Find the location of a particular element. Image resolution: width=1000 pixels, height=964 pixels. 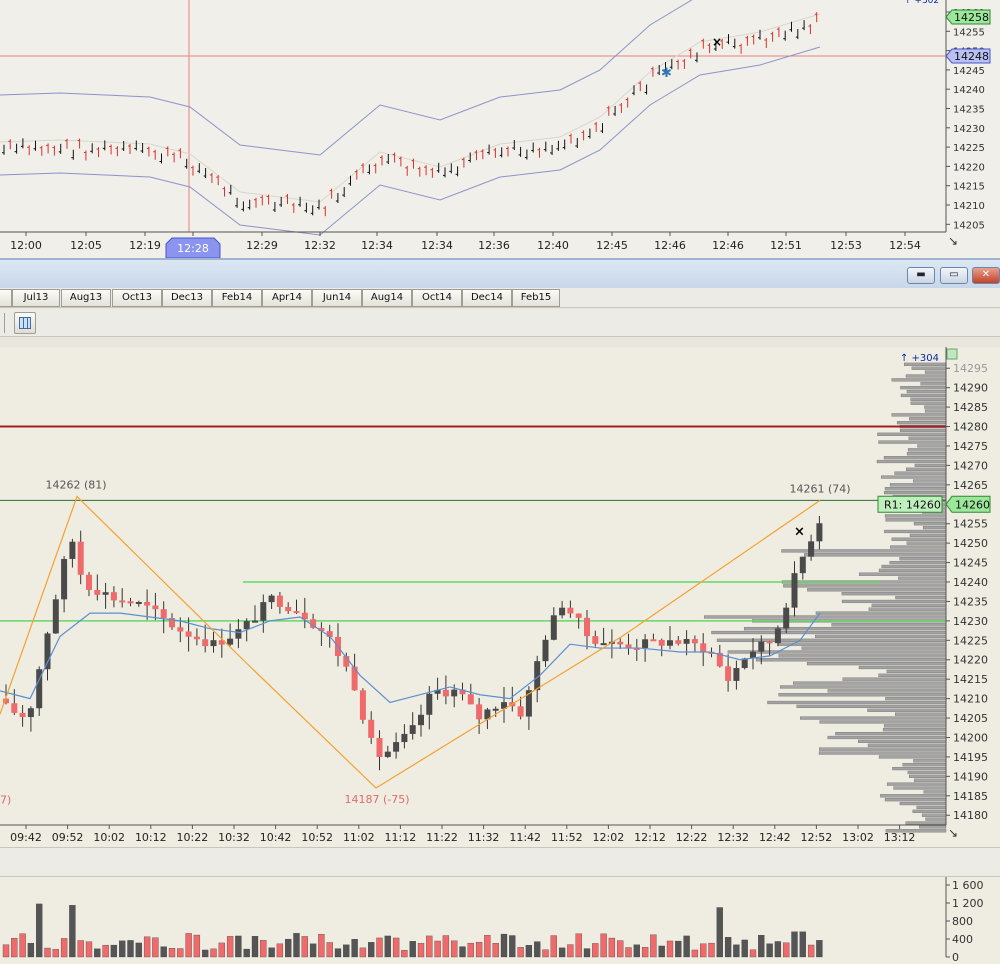

tab-hidden-left is located at coordinates (6, 298).